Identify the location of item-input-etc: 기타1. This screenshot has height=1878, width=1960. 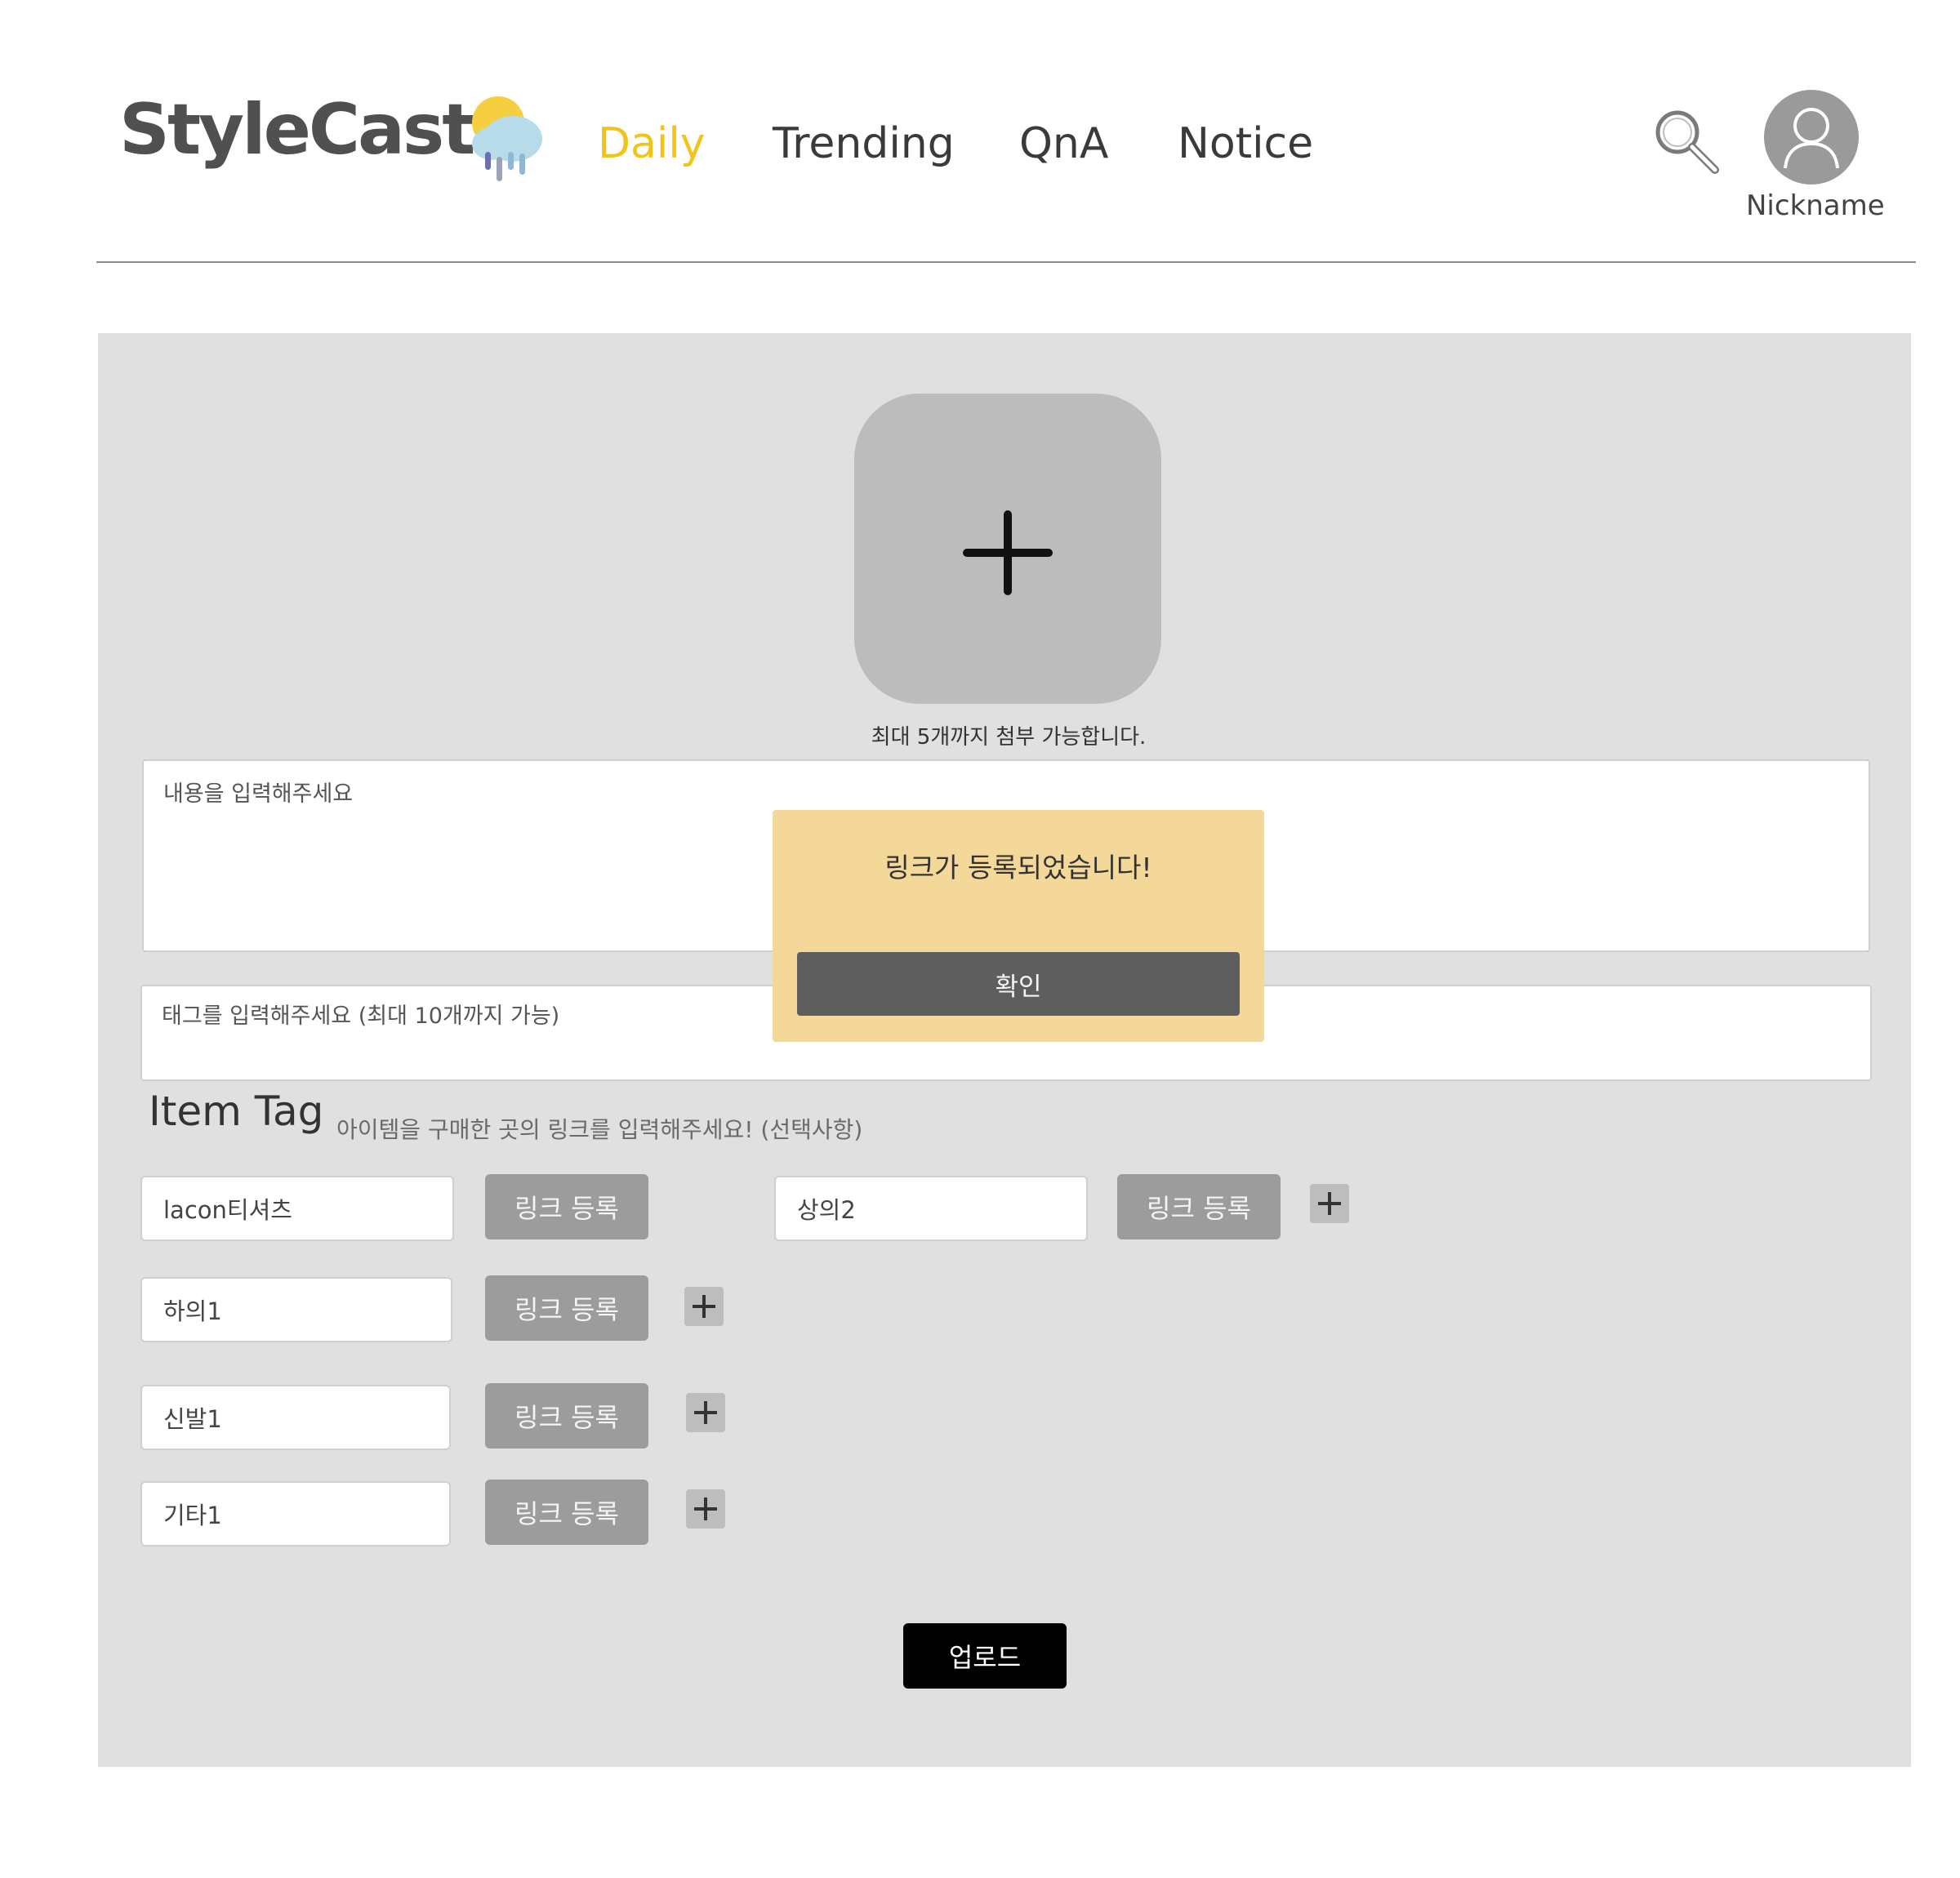
(295, 1513).